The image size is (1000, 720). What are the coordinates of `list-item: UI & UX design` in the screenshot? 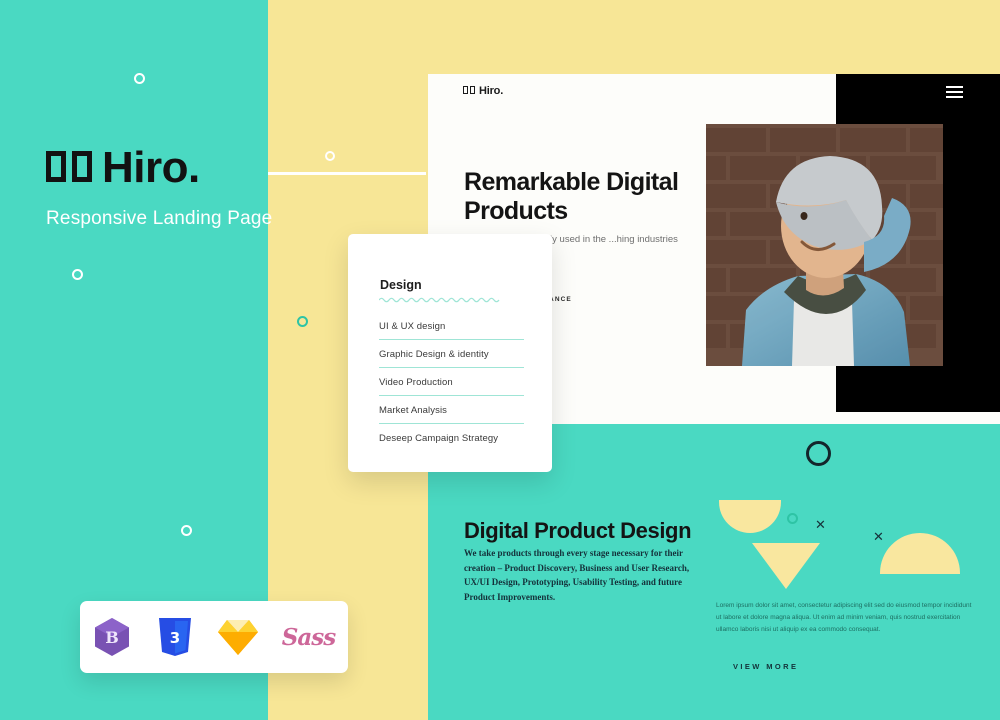 It's located at (451, 326).